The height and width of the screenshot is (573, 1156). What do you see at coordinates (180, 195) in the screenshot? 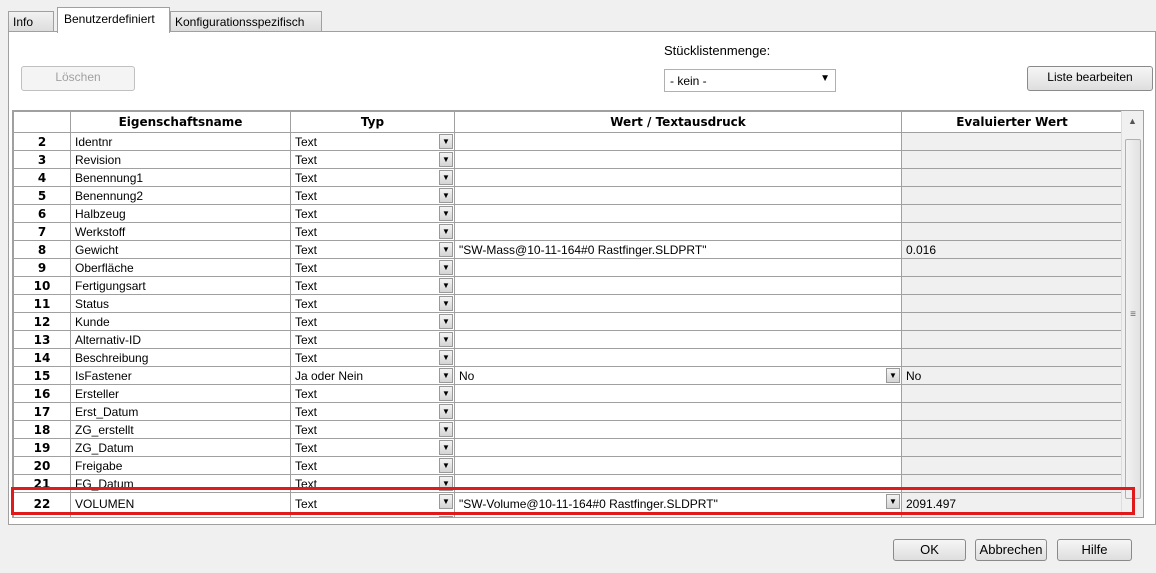
I see `property-name-cell: Benennung2` at bounding box center [180, 195].